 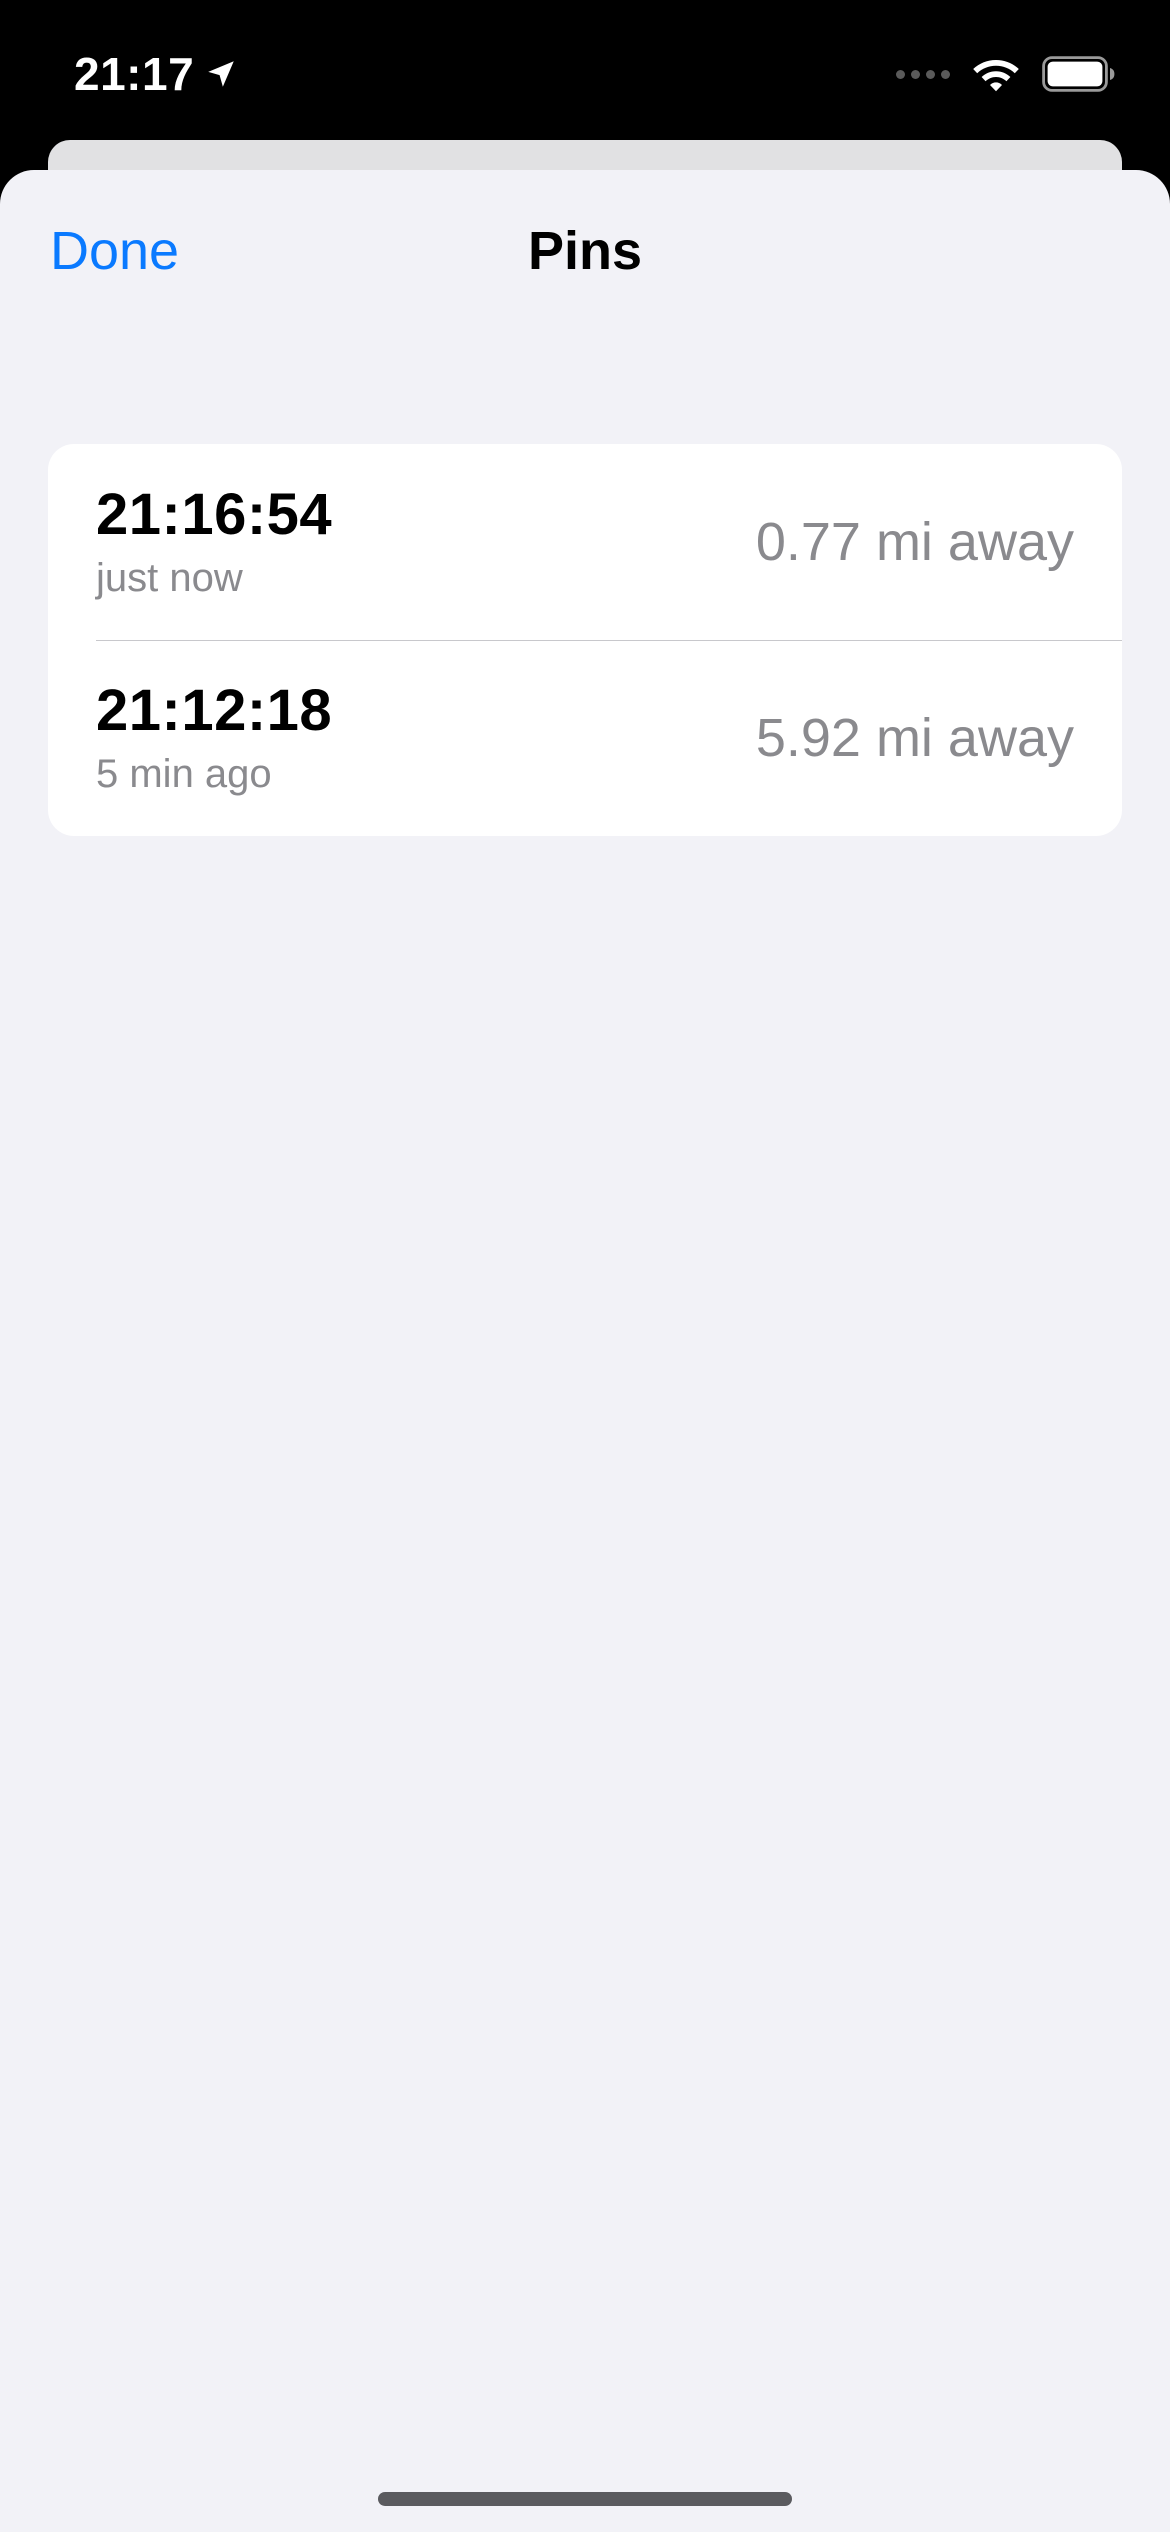 I want to click on home-indicator, so click(x=585, y=2499).